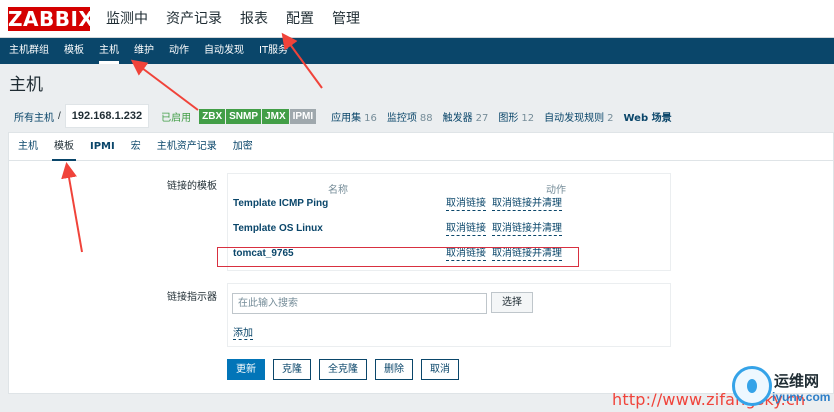 Image resolution: width=834 pixels, height=412 pixels. I want to click on host-link-items: 监控项 88, so click(410, 116).